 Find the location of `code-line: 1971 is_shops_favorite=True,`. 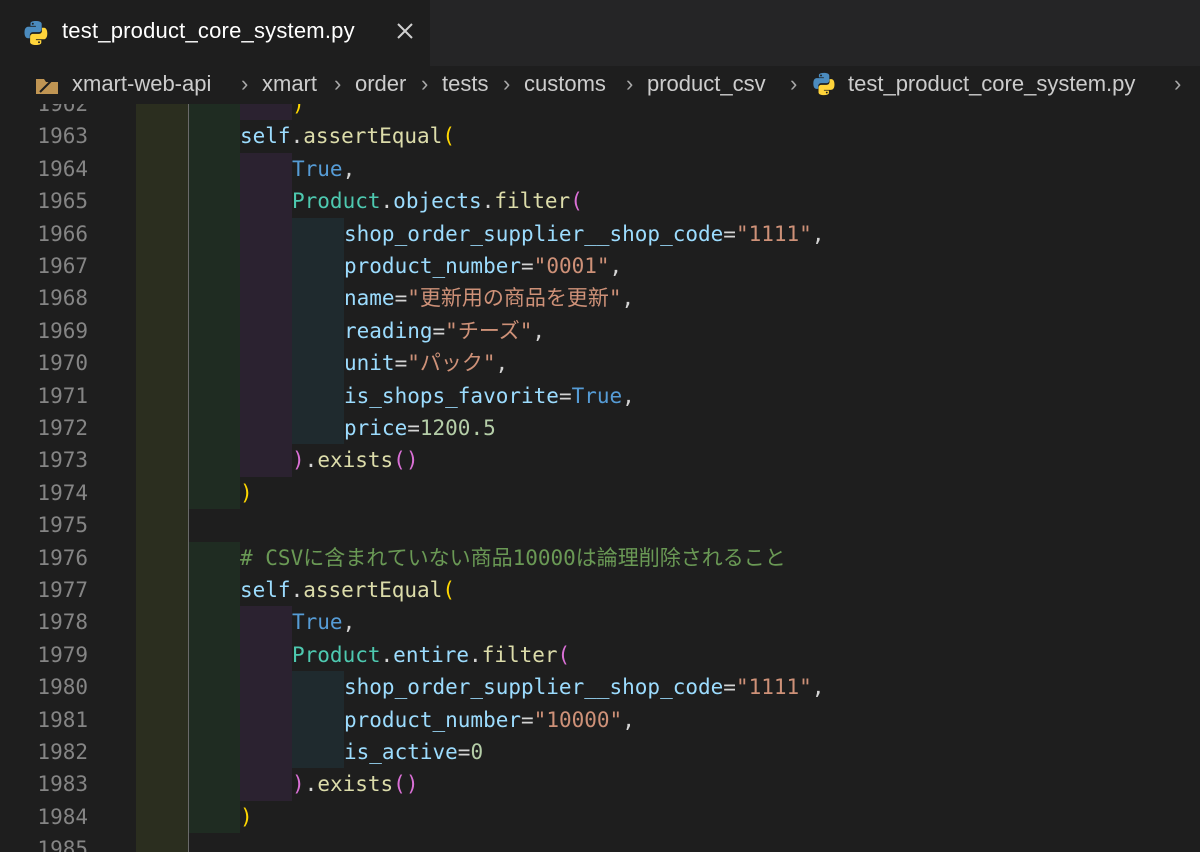

code-line: 1971 is_shops_favorite=True, is located at coordinates (600, 395).